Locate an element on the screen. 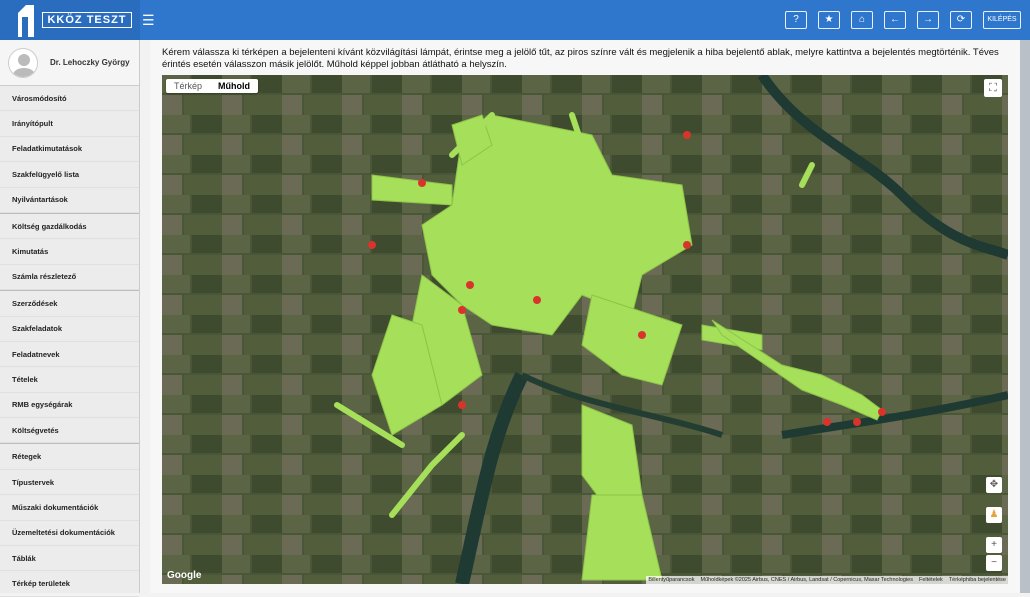 The image size is (1030, 597). sidebar-item-térkép-területek: Térkép területek is located at coordinates (69, 584).